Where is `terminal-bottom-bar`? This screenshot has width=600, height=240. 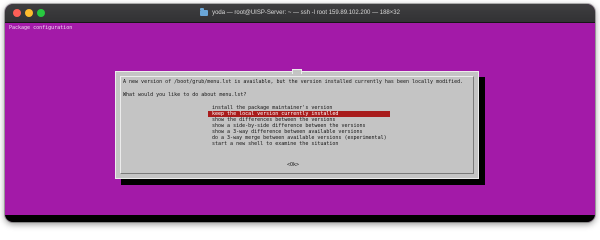 terminal-bottom-bar is located at coordinates (300, 218).